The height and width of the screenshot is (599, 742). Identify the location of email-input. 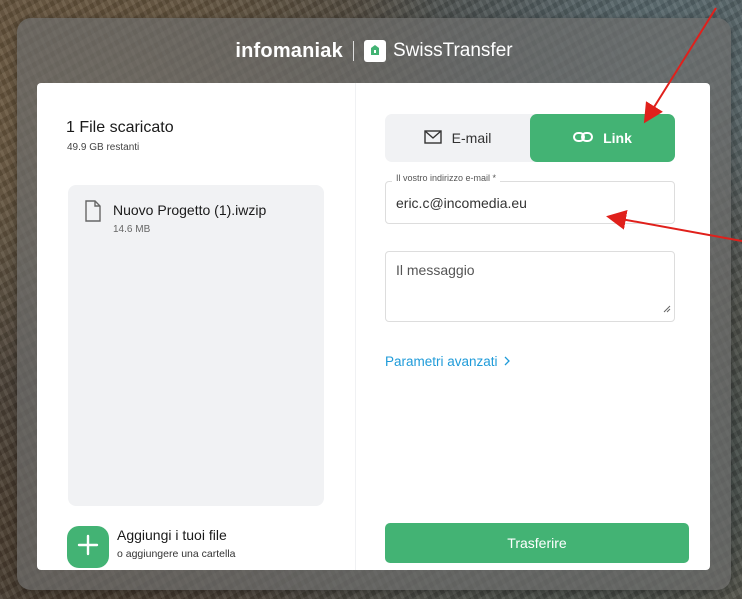
(530, 202).